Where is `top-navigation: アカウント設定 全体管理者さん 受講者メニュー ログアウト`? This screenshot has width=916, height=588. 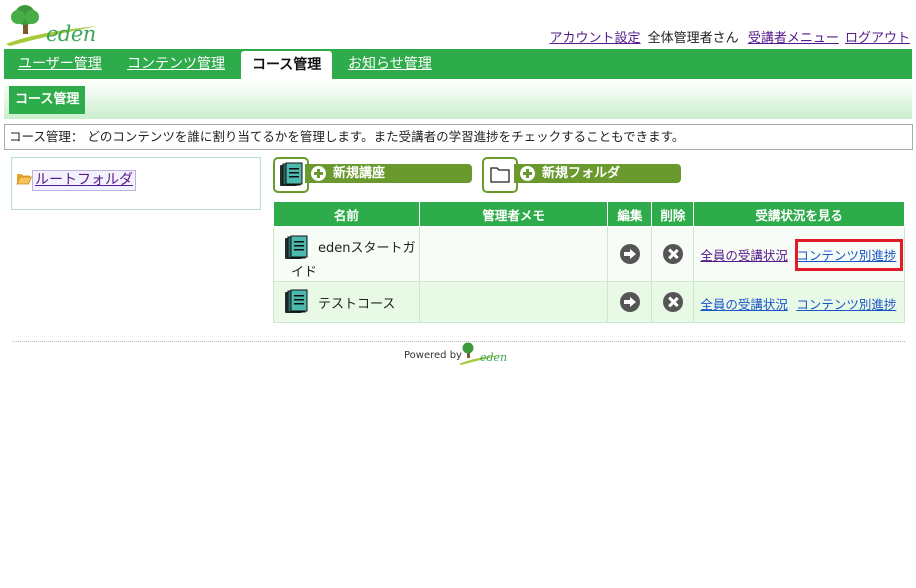 top-navigation: アカウント設定 全体管理者さん 受講者メニュー ログアウト is located at coordinates (729, 36).